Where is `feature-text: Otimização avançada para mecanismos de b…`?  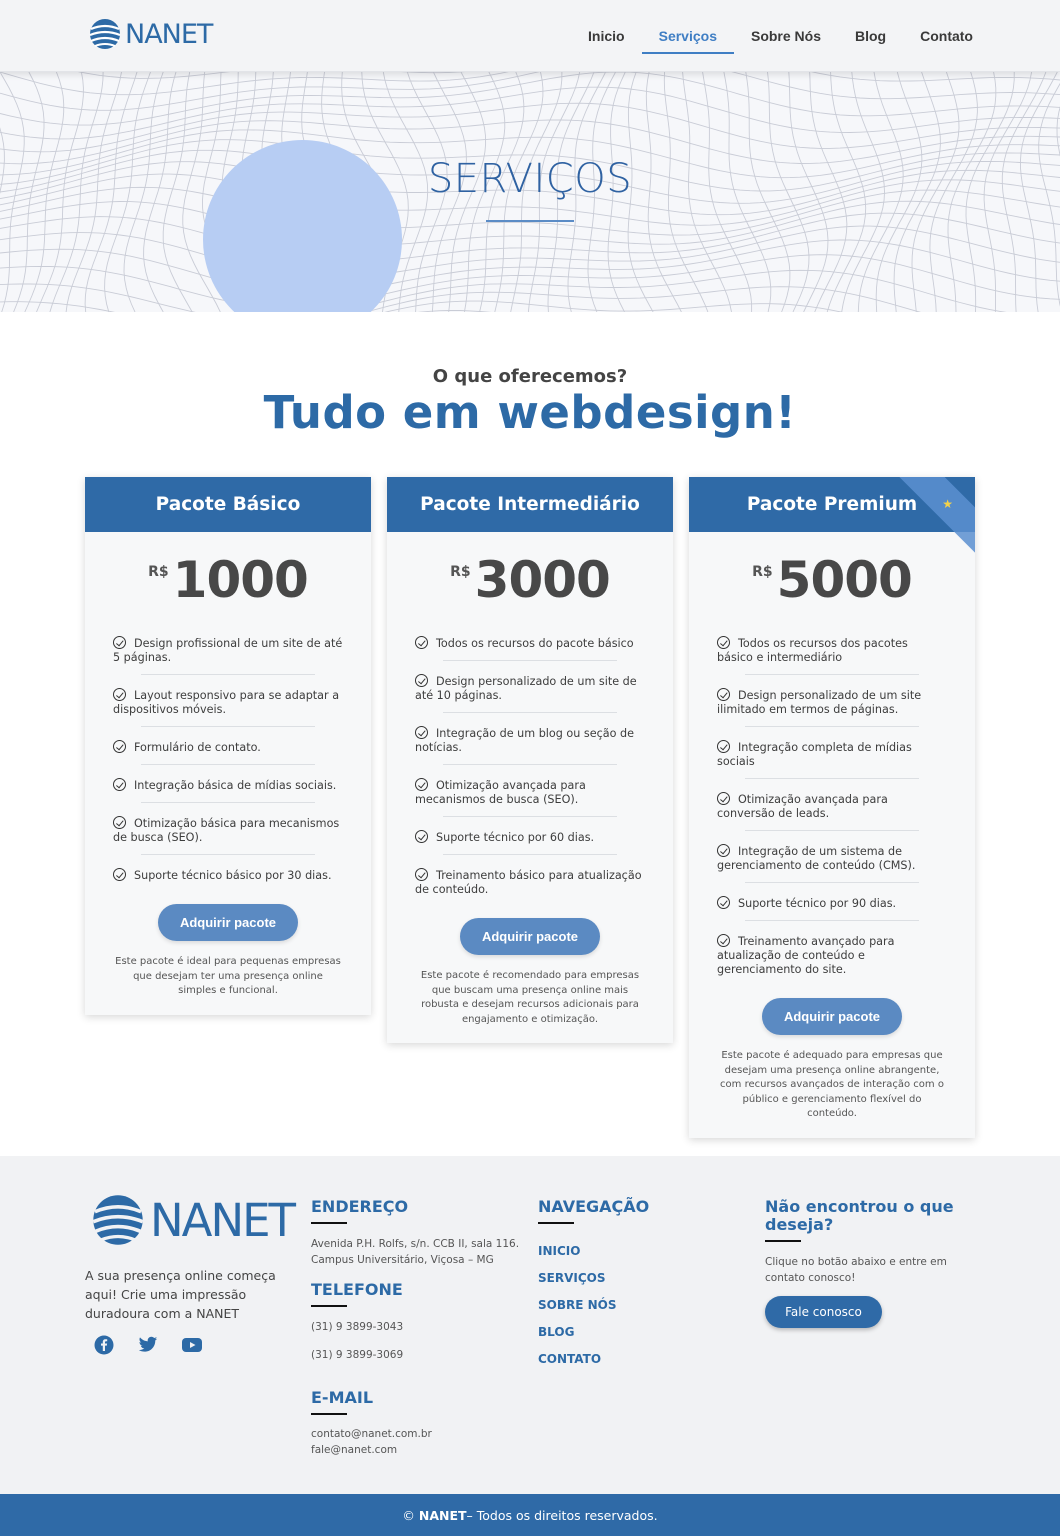 feature-text: Otimização avançada para mecanismos de b… is located at coordinates (500, 792).